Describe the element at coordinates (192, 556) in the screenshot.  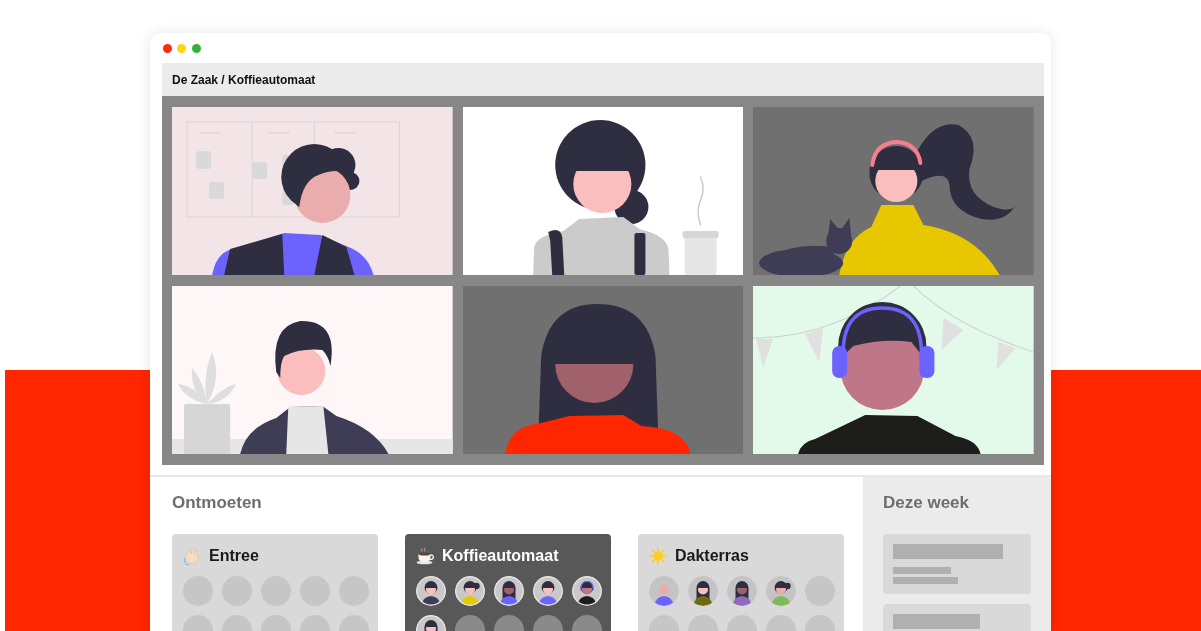
I see `waving-hand-icon` at that location.